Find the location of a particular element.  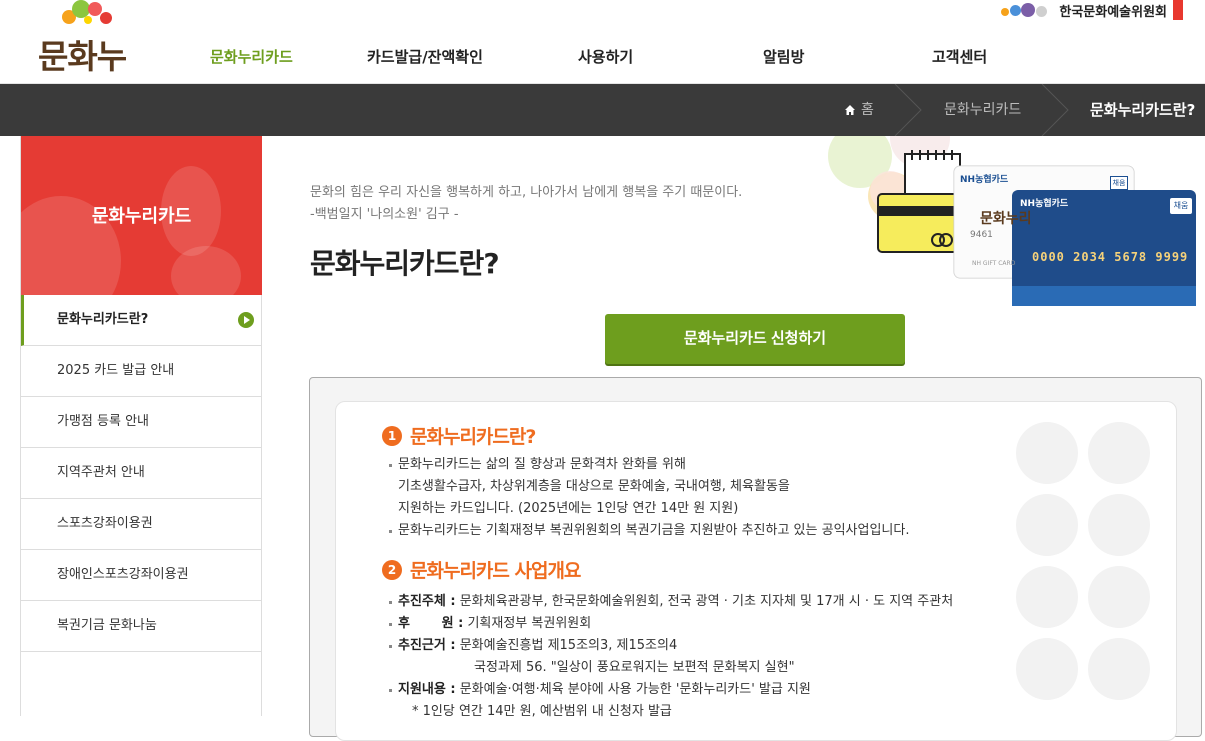

sidebar-item-issue-guide: 2025 카드 발급 안내 is located at coordinates (141, 371).